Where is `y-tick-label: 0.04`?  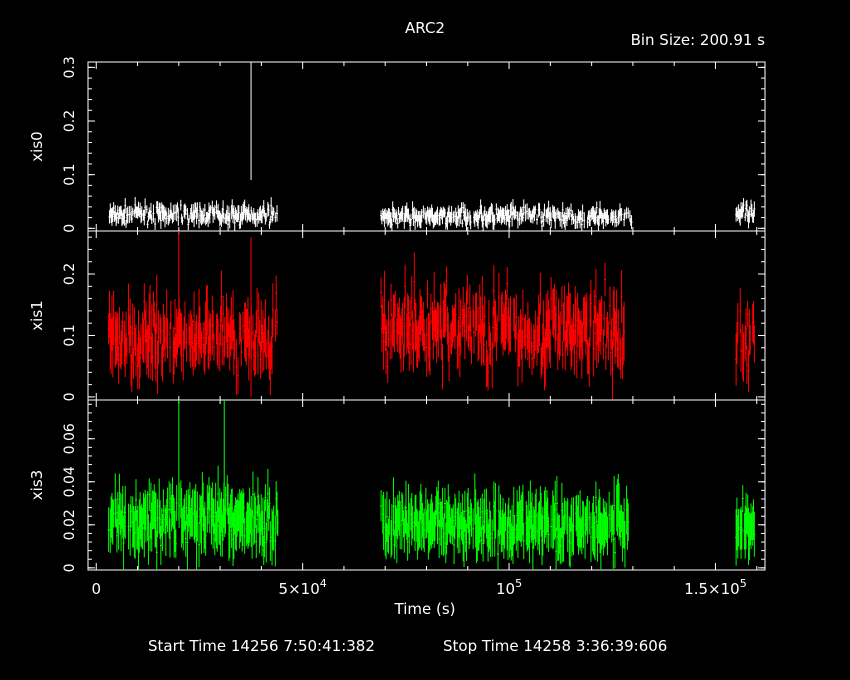
y-tick-label: 0.04 is located at coordinates (70, 481).